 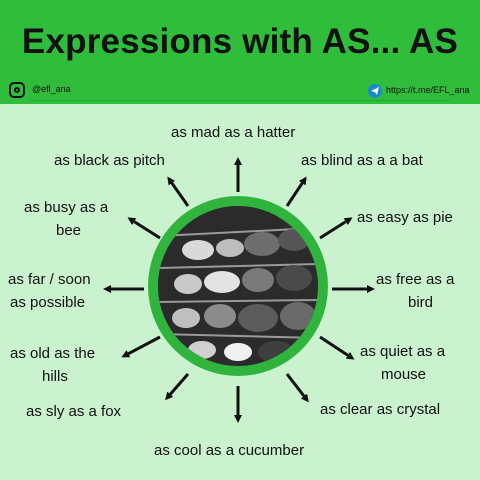 What do you see at coordinates (380, 409) in the screenshot?
I see `phrase-clear: as clear as crystal` at bounding box center [380, 409].